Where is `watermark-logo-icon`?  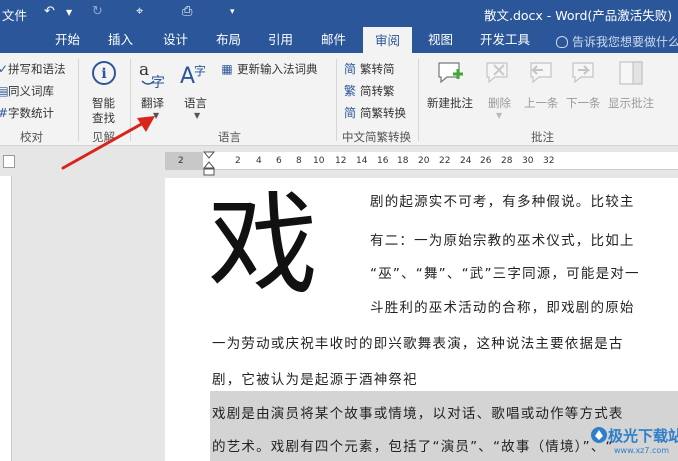 watermark-logo-icon is located at coordinates (599, 435).